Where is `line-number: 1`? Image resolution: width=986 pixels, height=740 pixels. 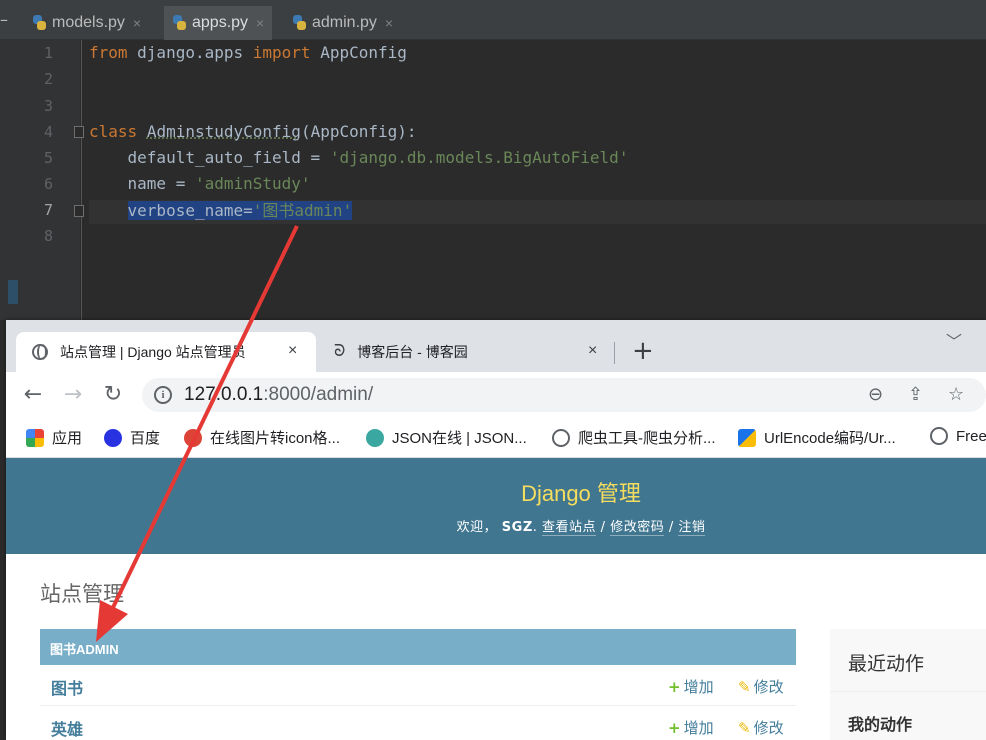 line-number: 1 is located at coordinates (49, 53).